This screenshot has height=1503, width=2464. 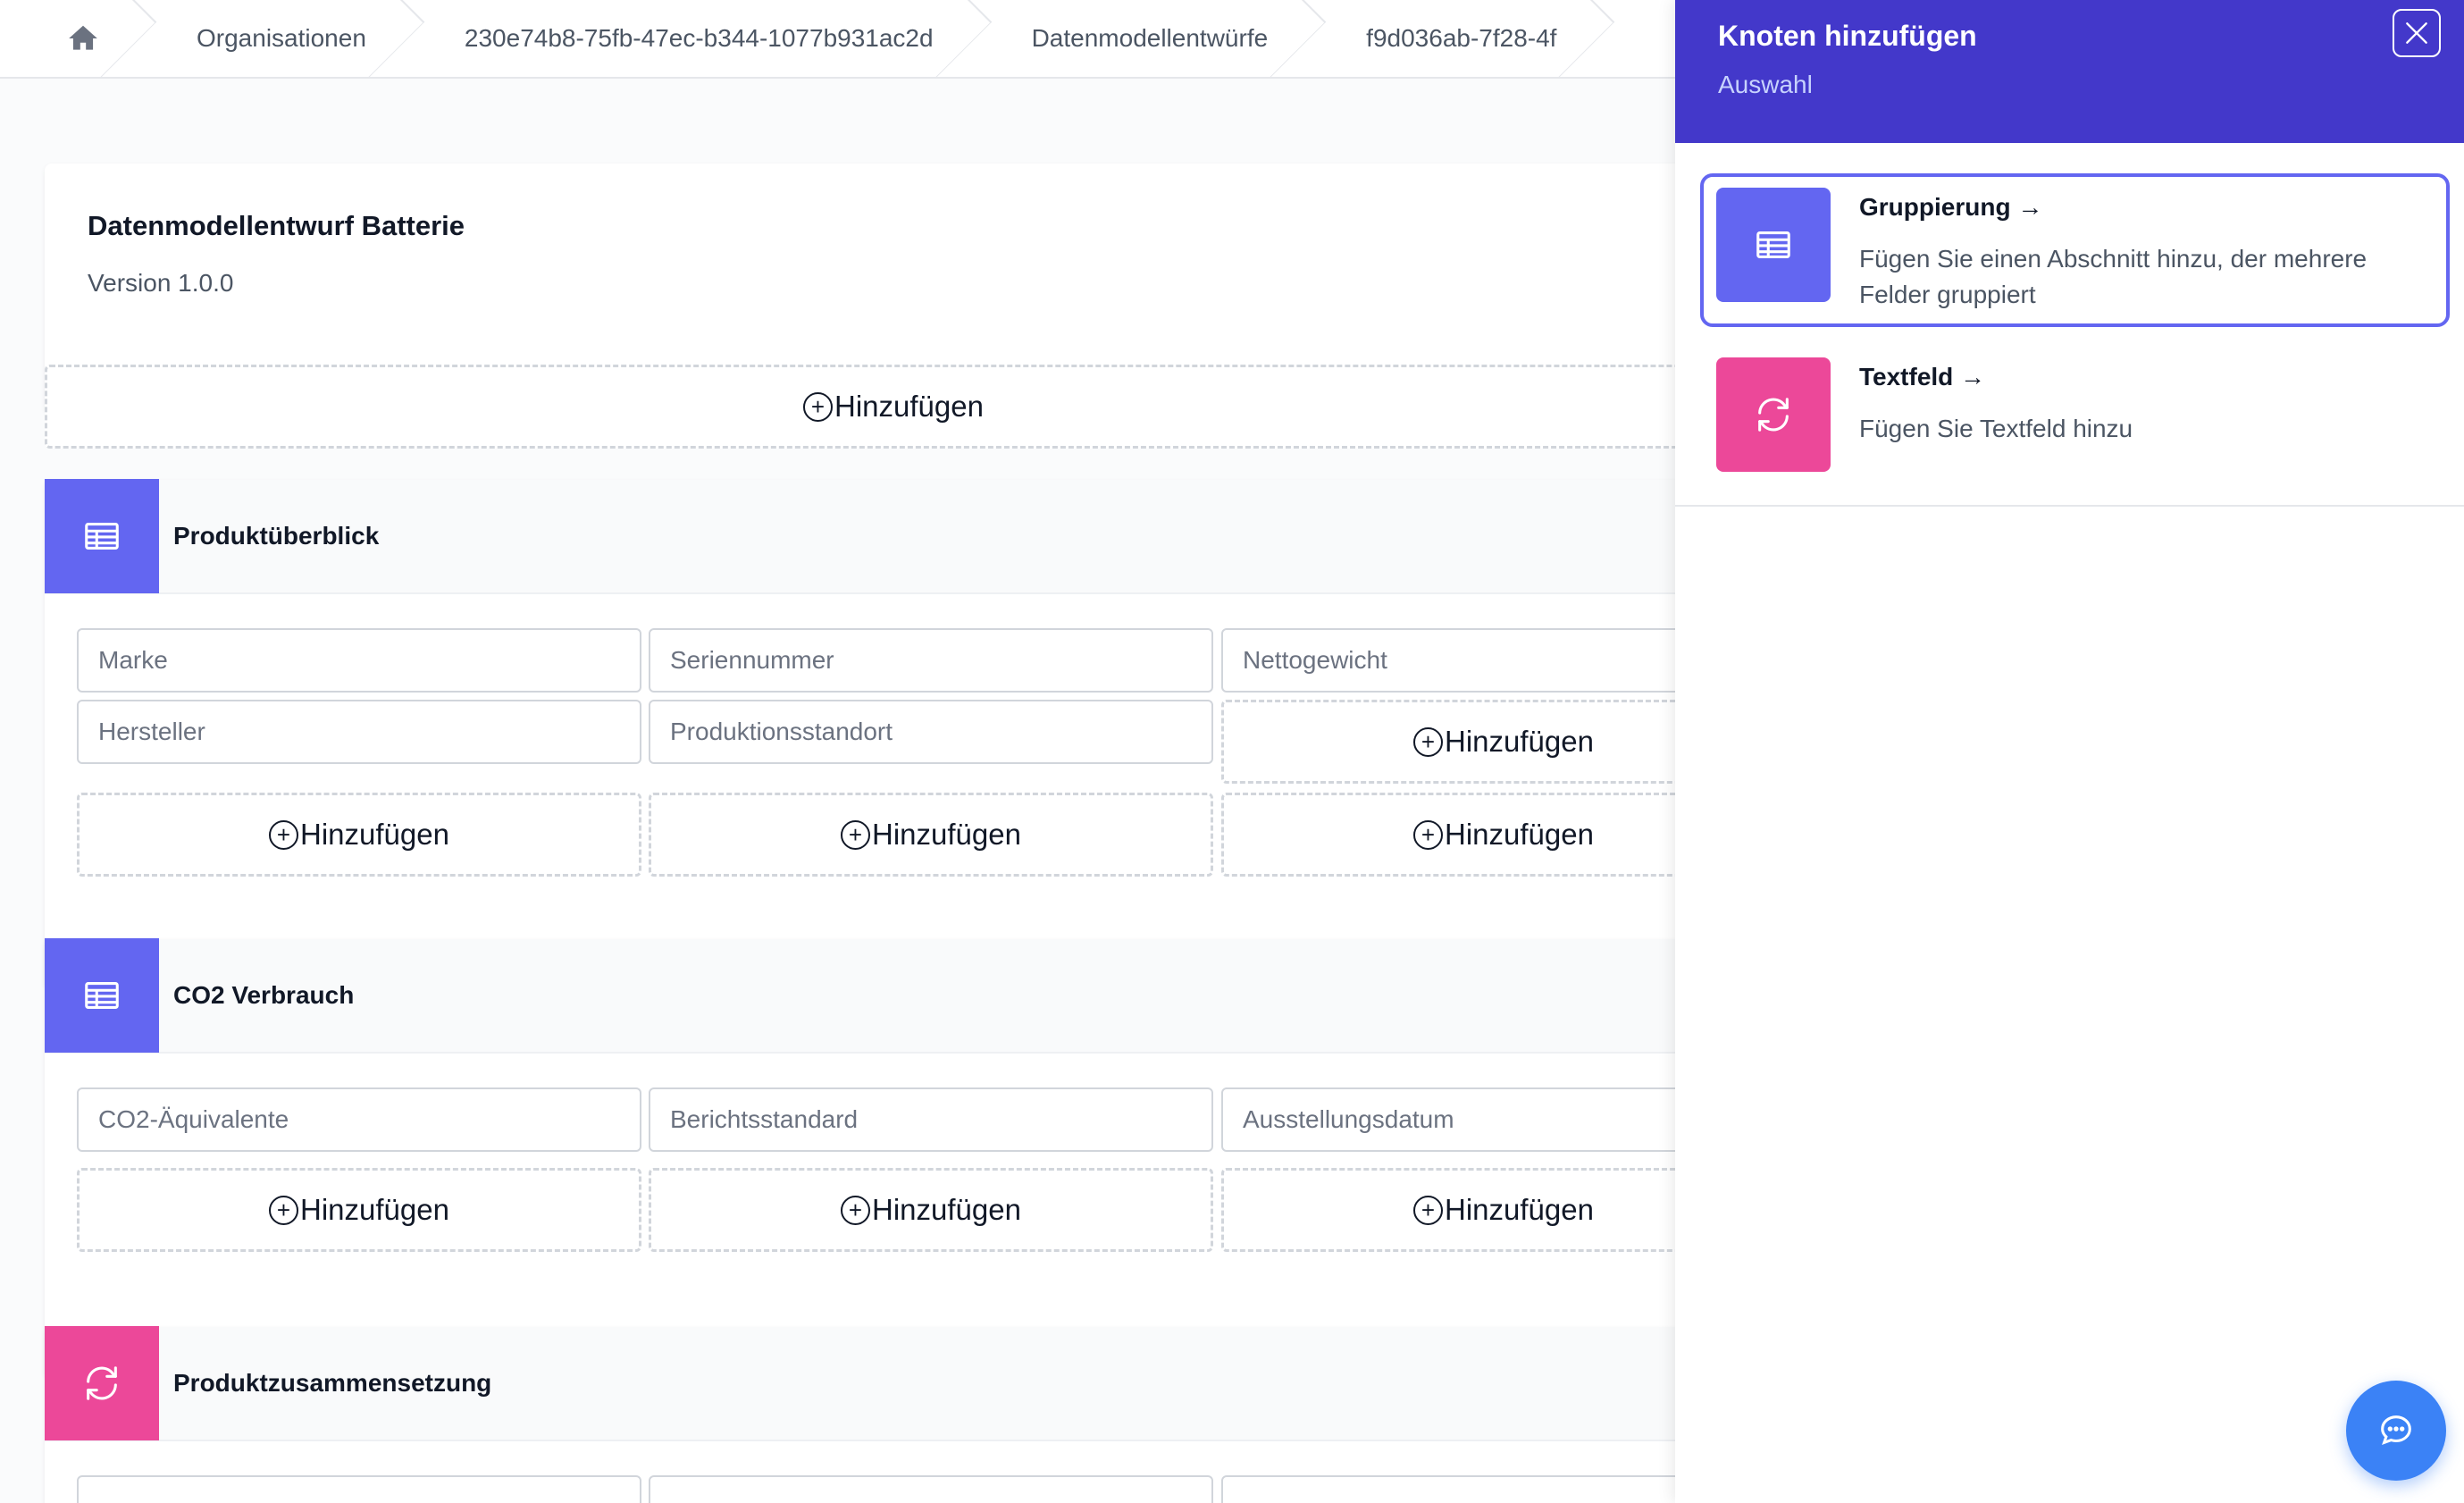 I want to click on field-seriennummer: Seriennummer, so click(x=931, y=660).